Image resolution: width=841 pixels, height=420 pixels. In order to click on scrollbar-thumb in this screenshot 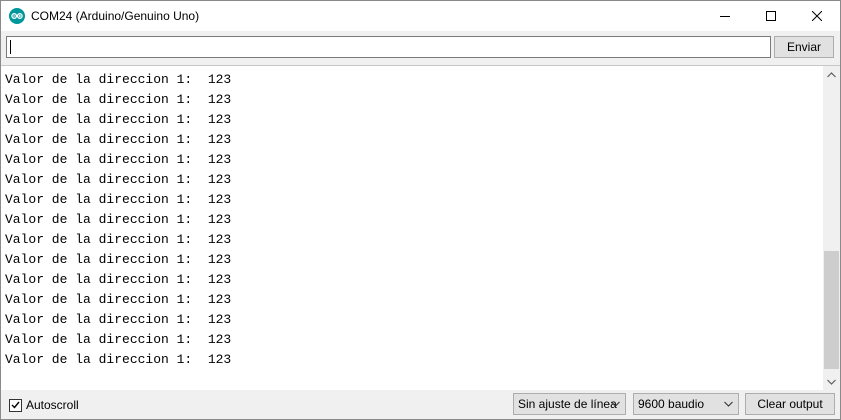, I will do `click(831, 310)`.